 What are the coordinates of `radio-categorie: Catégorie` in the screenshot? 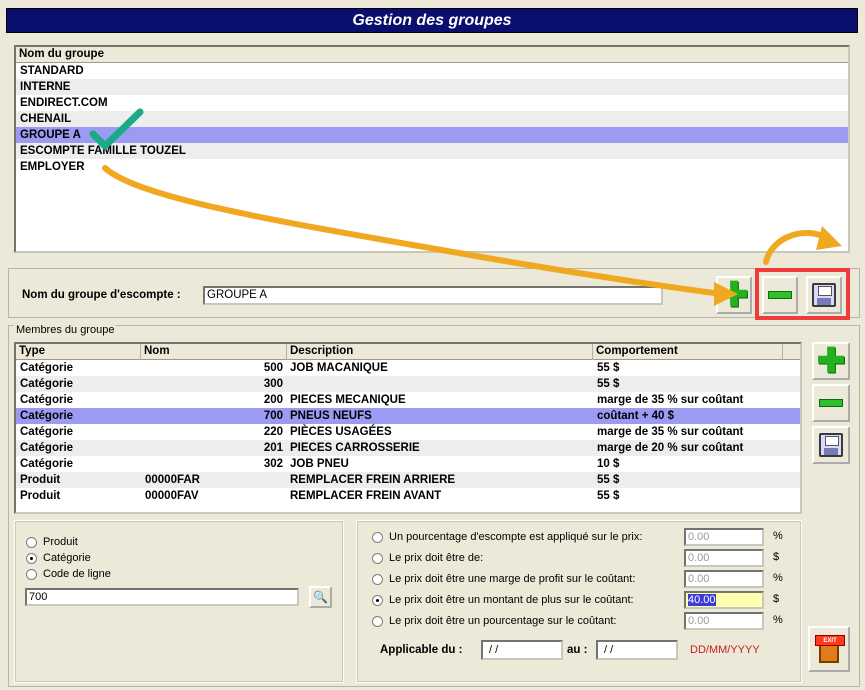 It's located at (58, 558).